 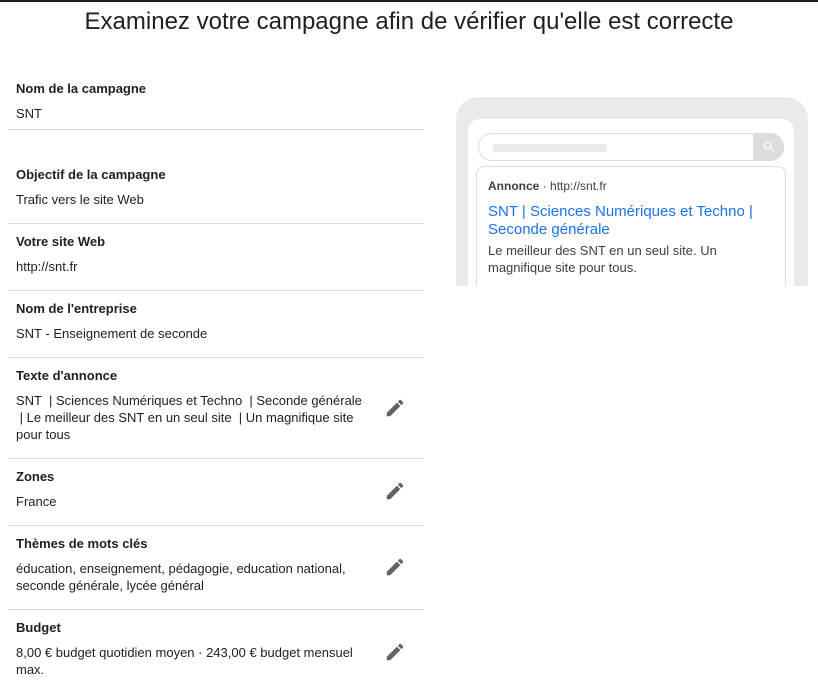 What do you see at coordinates (82, 543) in the screenshot?
I see `keyword-themes-label: Thèmes de mots clés` at bounding box center [82, 543].